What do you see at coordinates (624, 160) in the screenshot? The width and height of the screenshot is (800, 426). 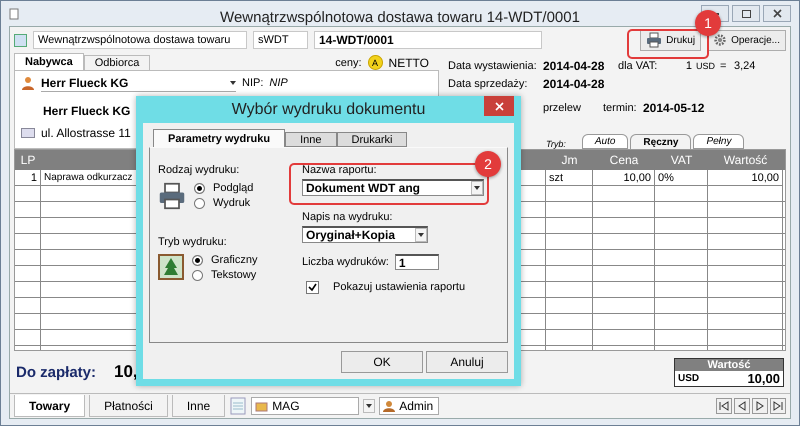 I see `column-header: Cena` at bounding box center [624, 160].